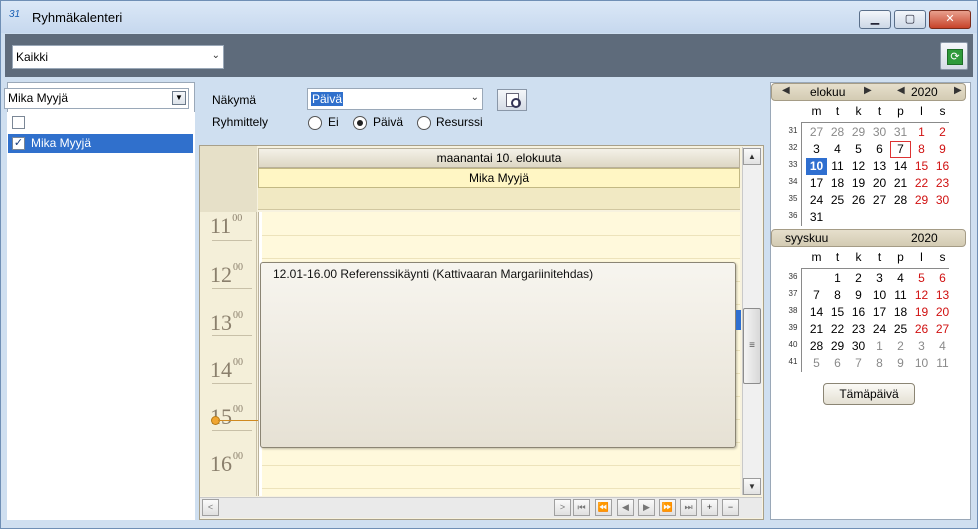 Image resolution: width=978 pixels, height=529 pixels. Describe the element at coordinates (562, 507) in the screenshot. I see `nav-next-button: >` at that location.